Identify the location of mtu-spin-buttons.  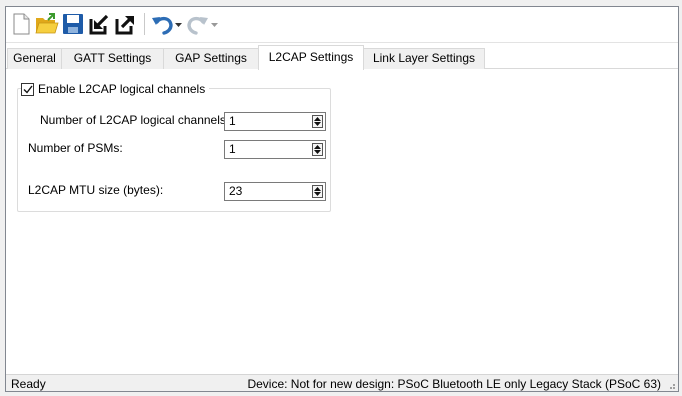
(317, 191).